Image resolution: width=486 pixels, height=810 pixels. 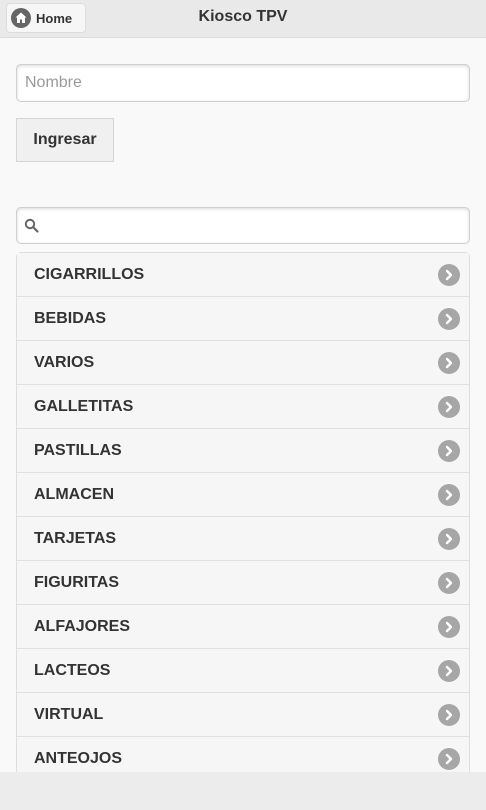 I want to click on category-item: ALMACEN, so click(x=243, y=495).